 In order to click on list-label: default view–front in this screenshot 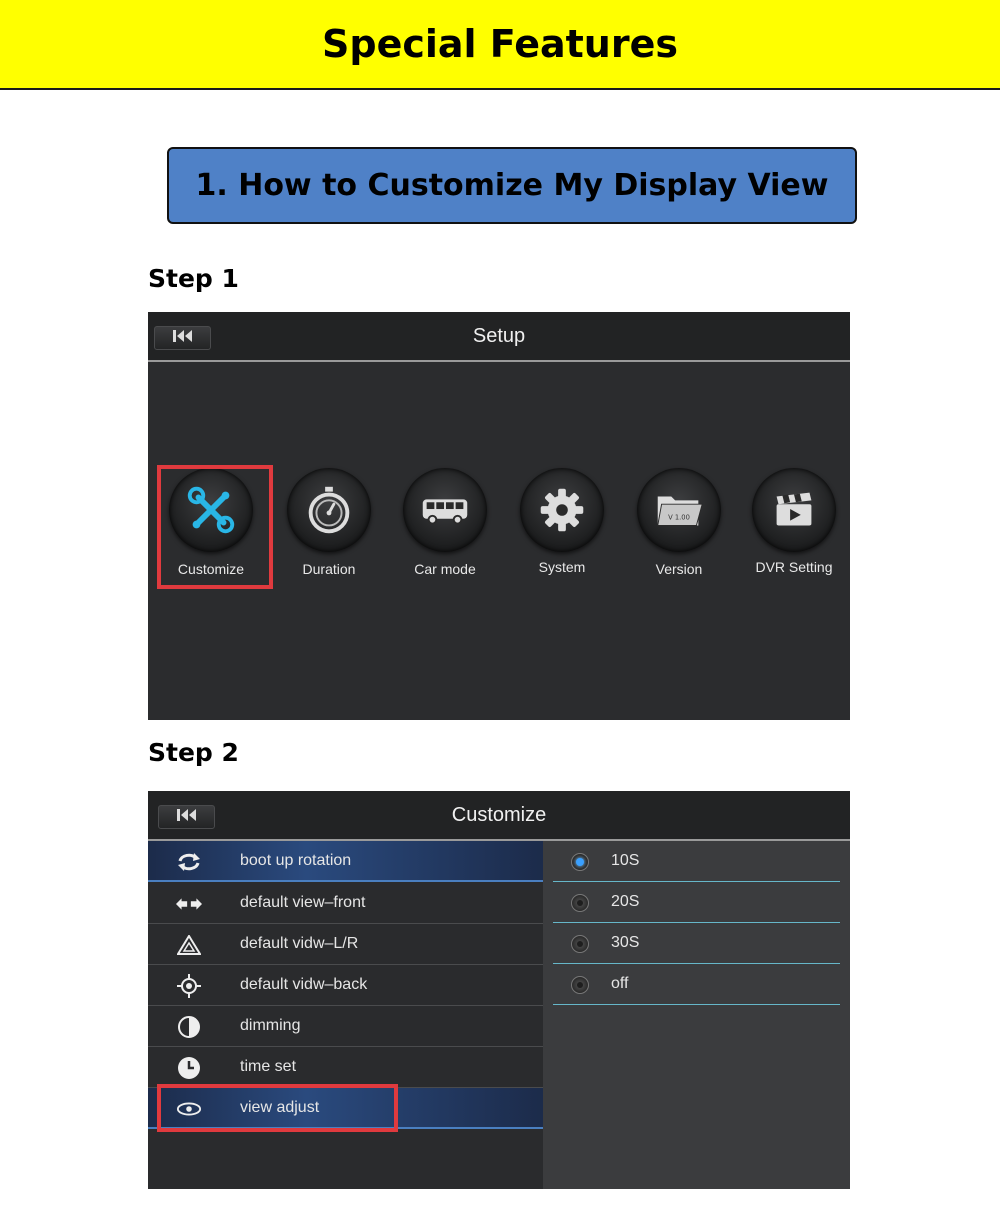, I will do `click(303, 902)`.